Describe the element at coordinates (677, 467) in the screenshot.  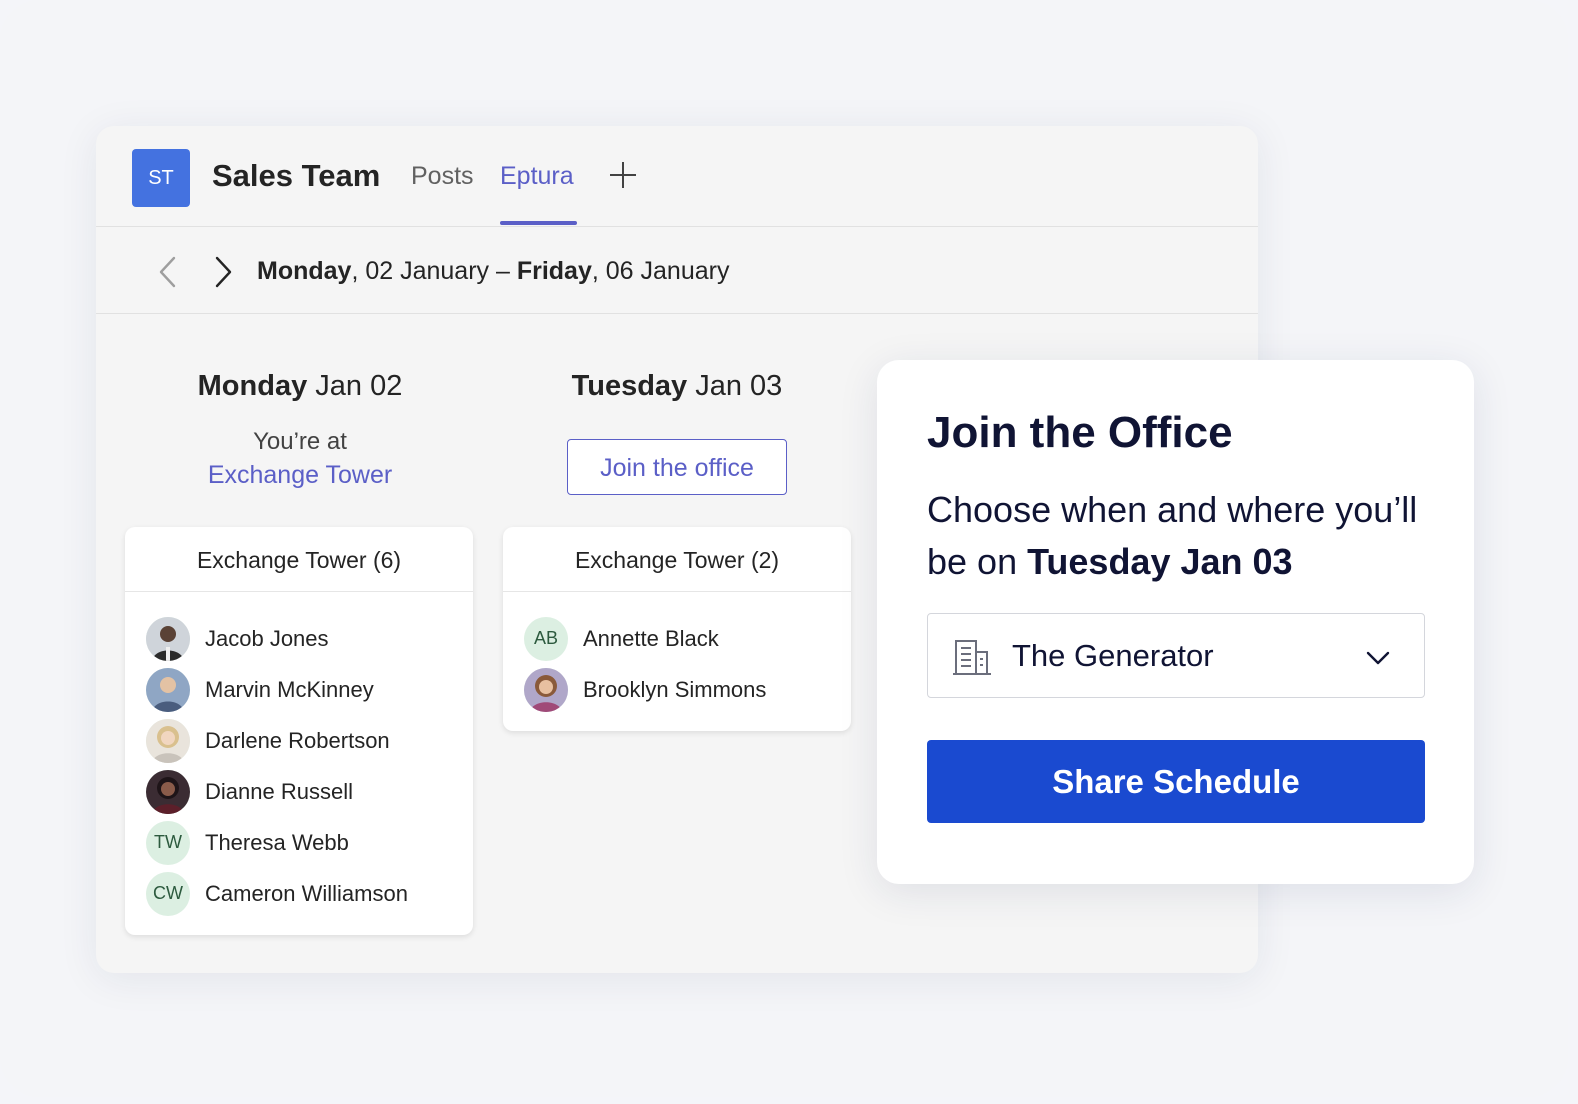
I see `join-the-office-button: Join the office` at that location.